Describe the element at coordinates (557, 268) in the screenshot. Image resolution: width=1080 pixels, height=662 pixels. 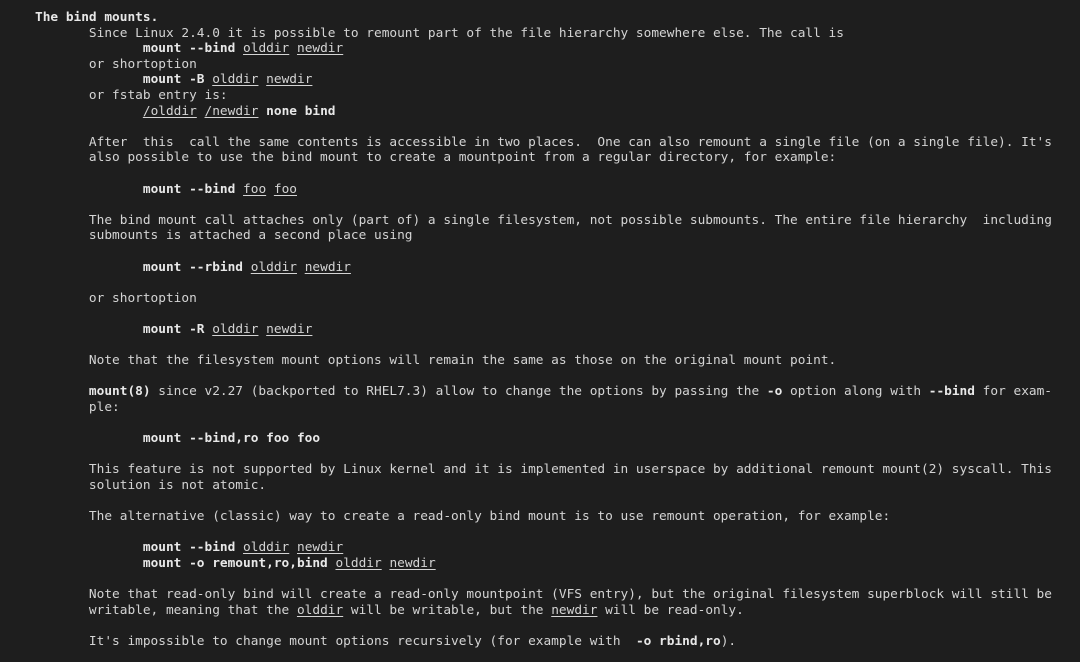
I see `command-example: mount --rbind olddir newdir` at that location.